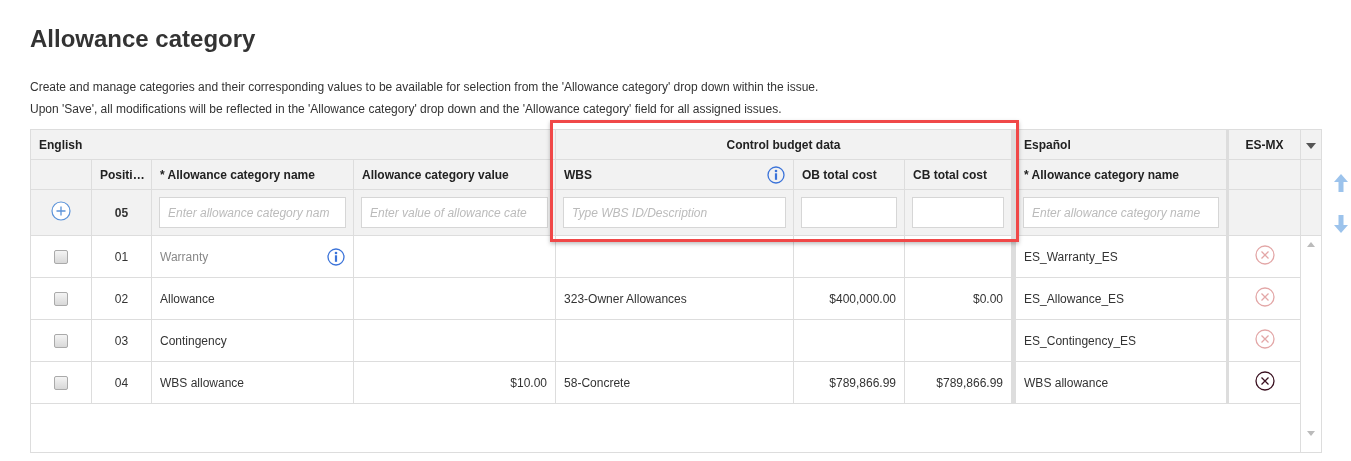  I want to click on page-title: Allowance category, so click(143, 39).